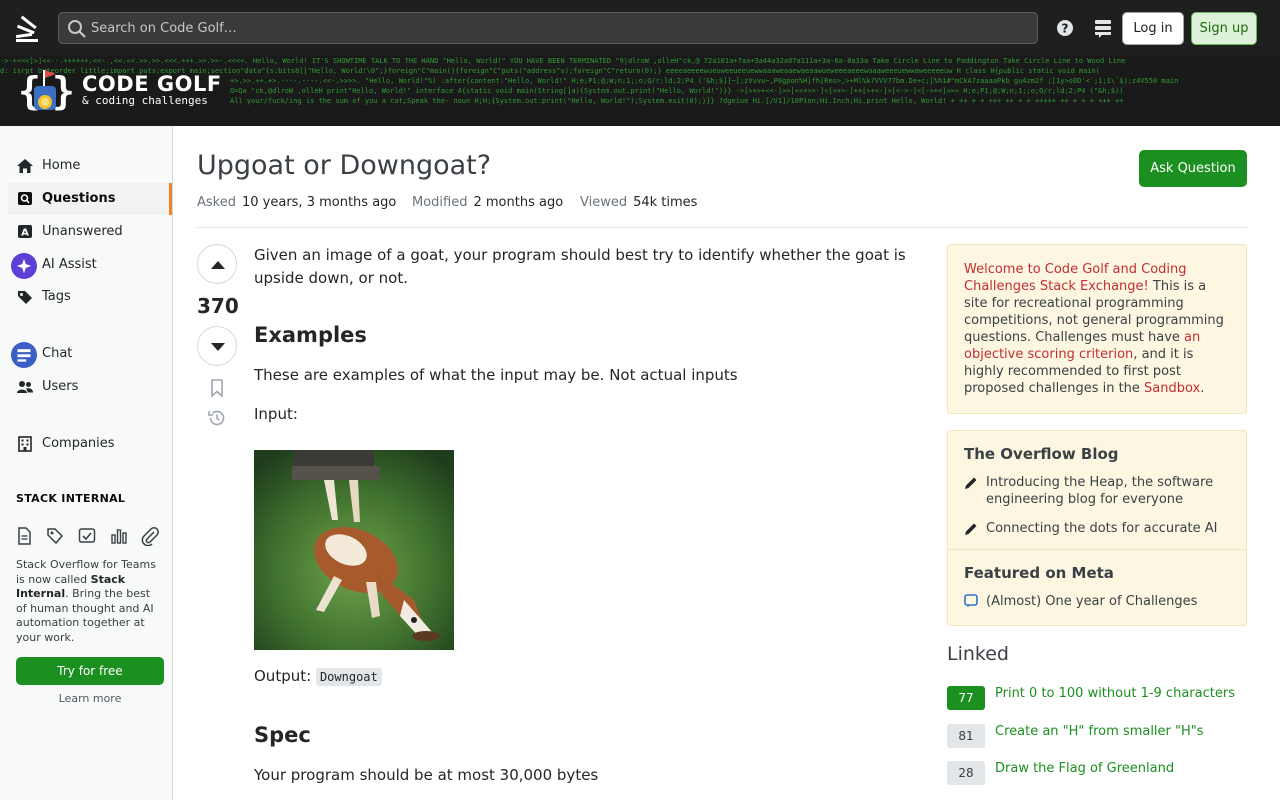 Image resolution: width=1280 pixels, height=800 pixels. What do you see at coordinates (1193, 168) in the screenshot?
I see `ask-question-button: Ask Question` at bounding box center [1193, 168].